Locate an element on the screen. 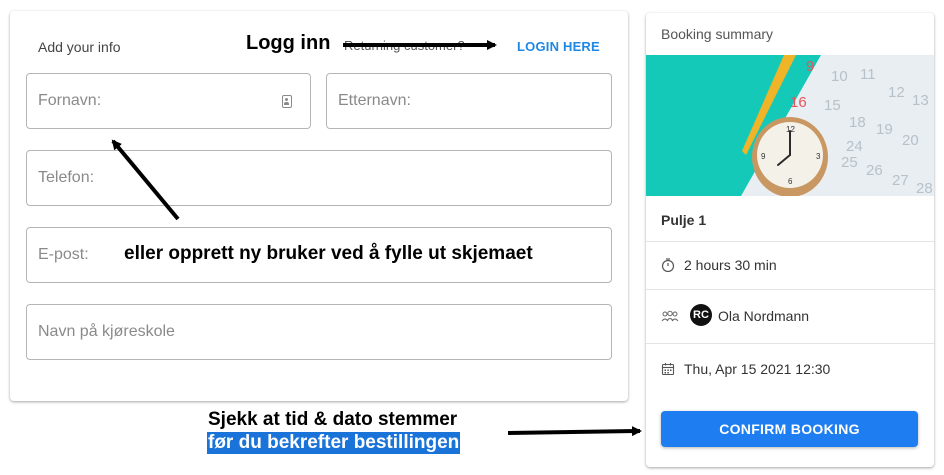 The image size is (944, 475). svg-text: 25 is located at coordinates (849, 162).